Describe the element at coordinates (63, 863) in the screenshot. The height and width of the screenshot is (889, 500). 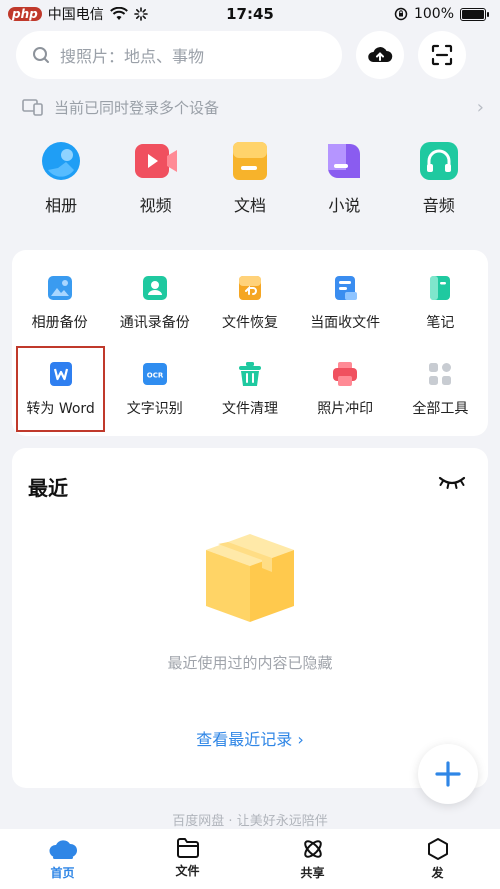
I see `tab-home: 首页` at that location.